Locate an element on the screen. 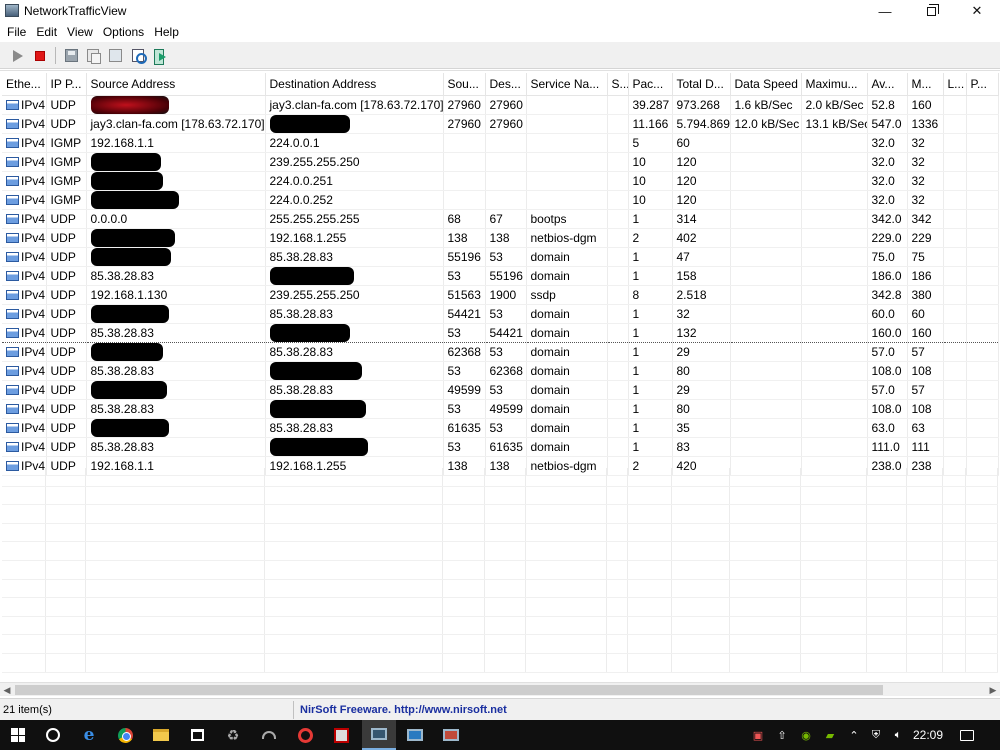 The image size is (1000, 750). nirsoft-link: NirSoft Freeware. http://www.nirsoft.net is located at coordinates (403, 710).